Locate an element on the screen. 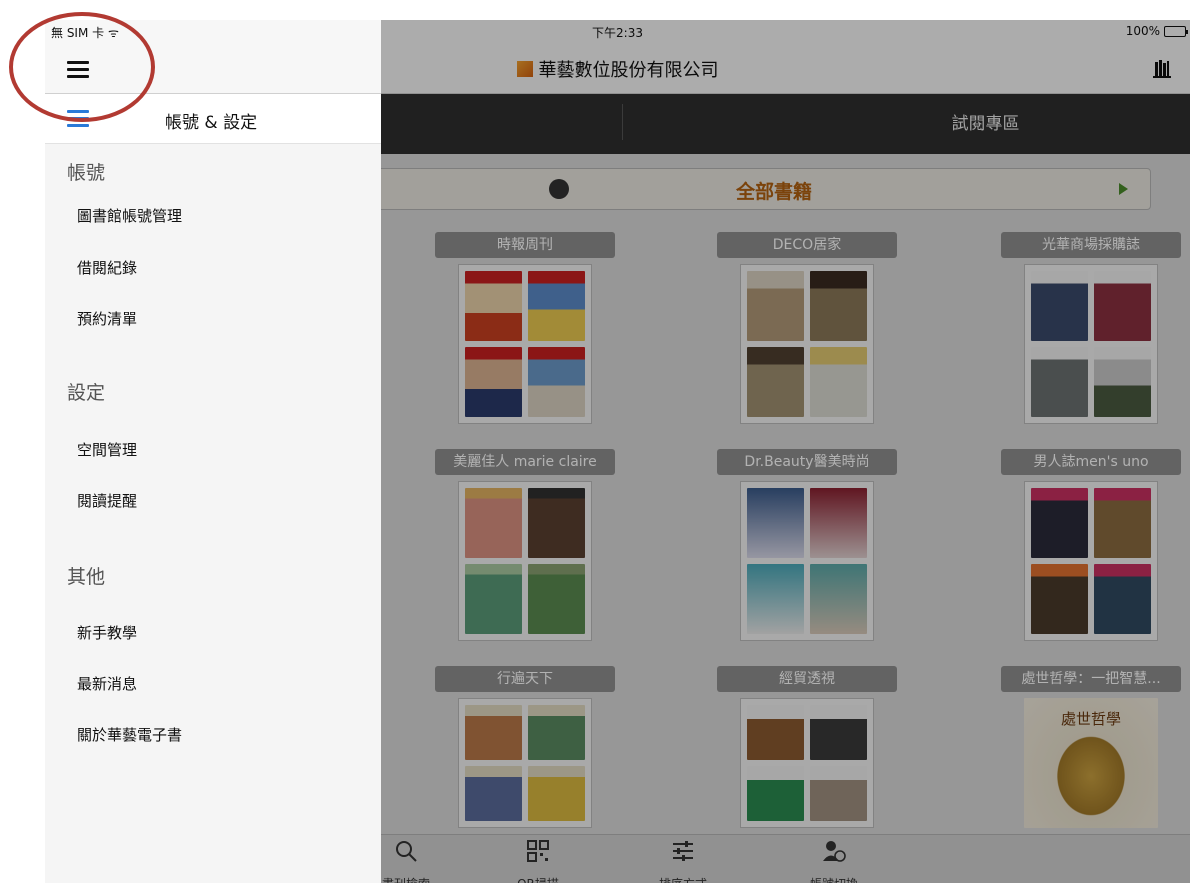 This screenshot has width=1190, height=883. battery-percent: 100% is located at coordinates (1142, 31).